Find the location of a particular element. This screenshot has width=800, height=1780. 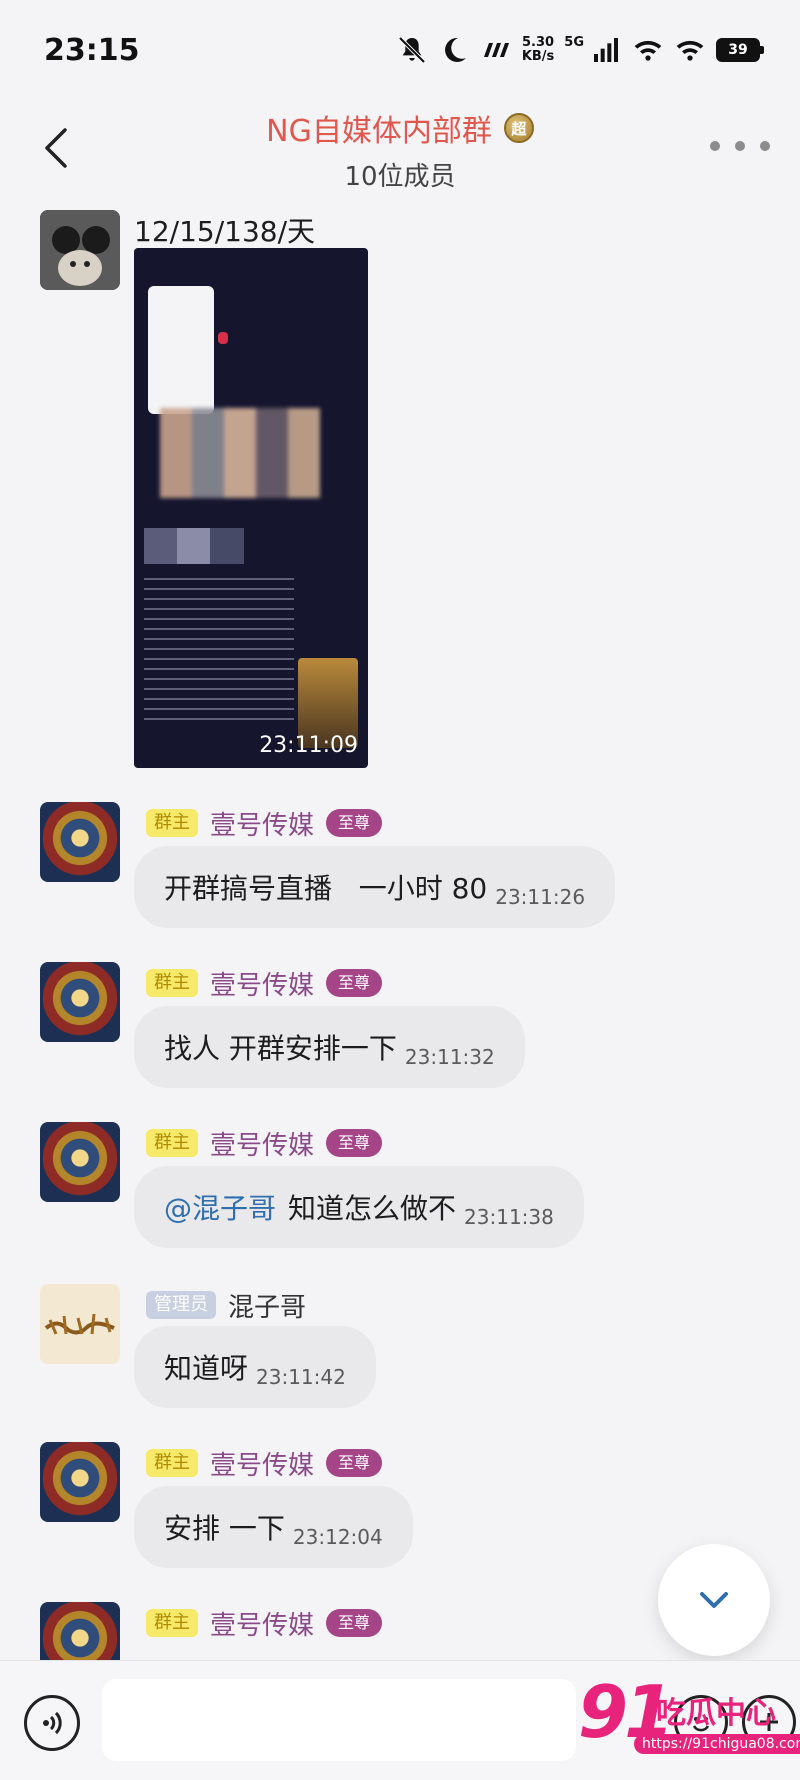

message-time: 23:11:38 is located at coordinates (509, 1217).